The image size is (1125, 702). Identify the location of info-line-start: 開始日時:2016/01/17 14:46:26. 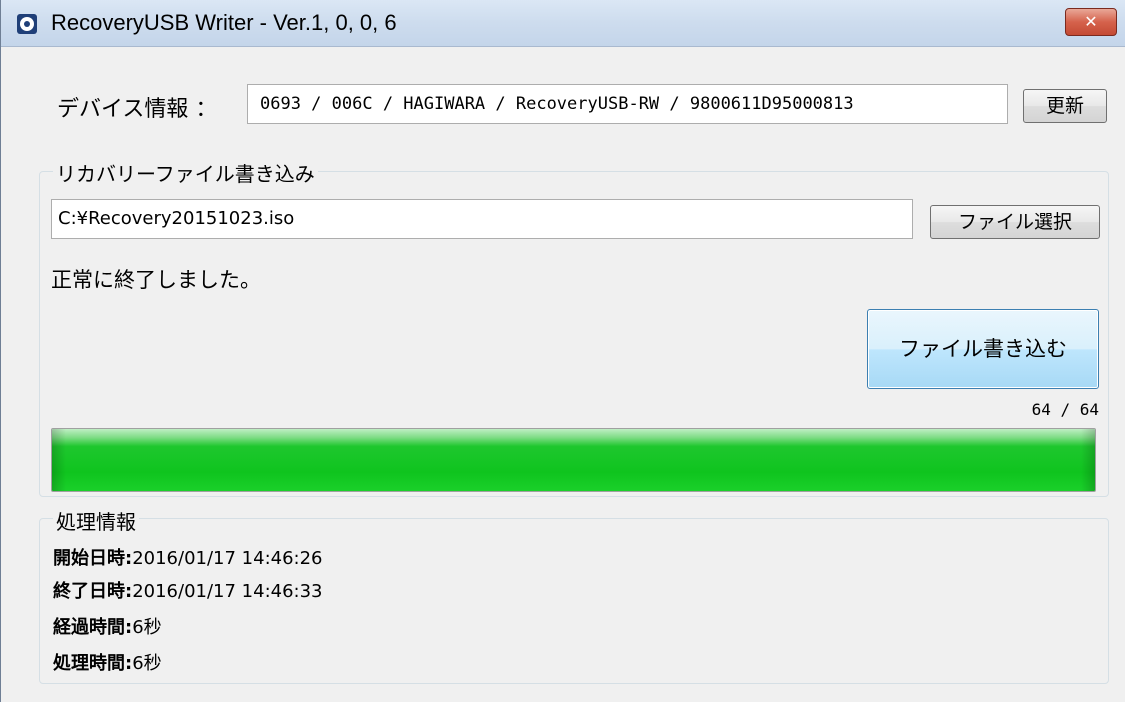
(188, 557).